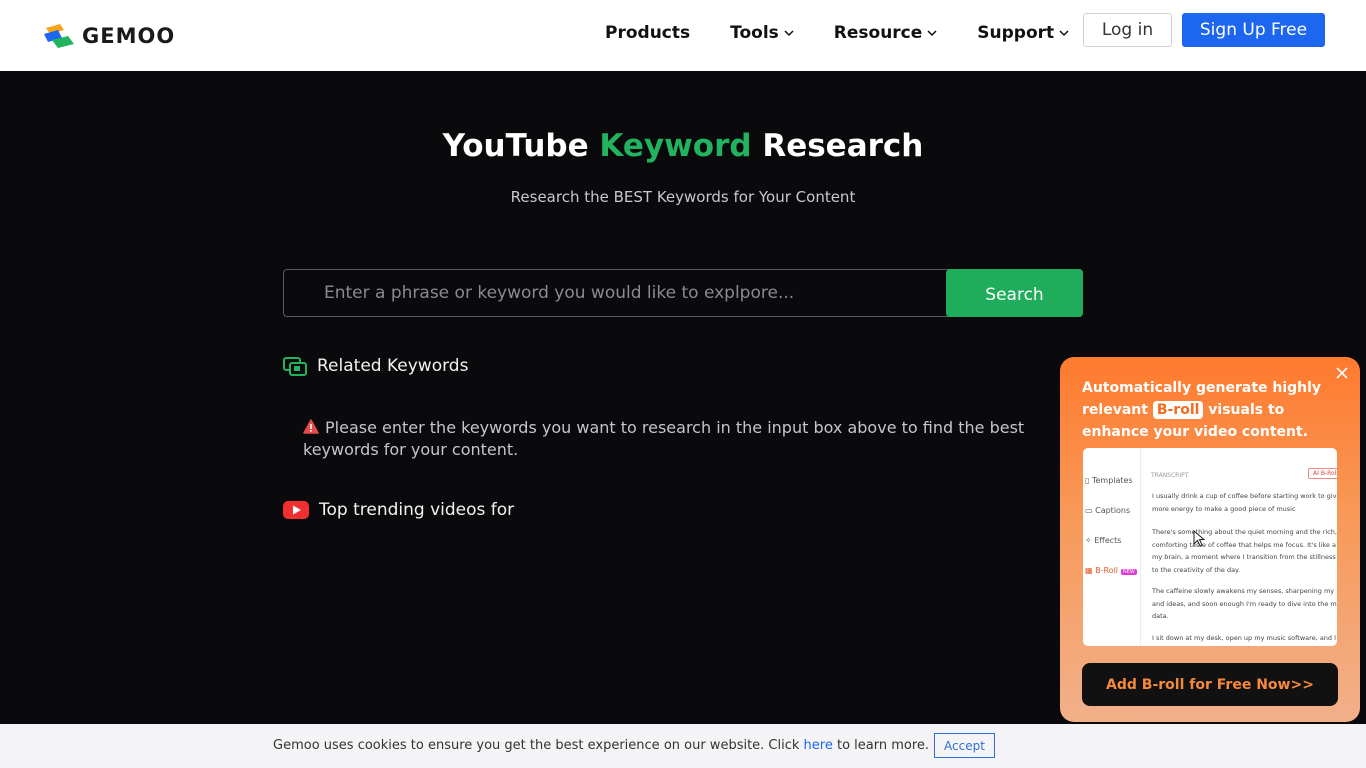 The width and height of the screenshot is (1366, 768). What do you see at coordinates (1129, 572) in the screenshot?
I see `new-badge: NEW` at bounding box center [1129, 572].